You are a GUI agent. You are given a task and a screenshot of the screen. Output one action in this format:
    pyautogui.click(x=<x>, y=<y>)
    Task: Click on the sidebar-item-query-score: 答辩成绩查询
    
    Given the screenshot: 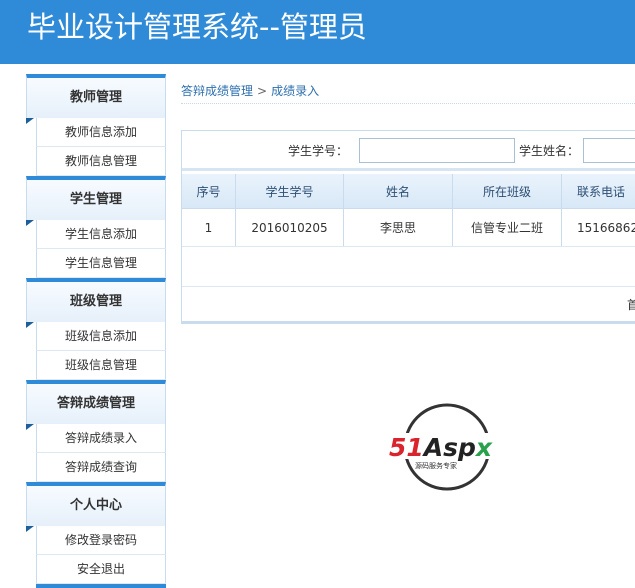 What is the action you would take?
    pyautogui.click(x=101, y=467)
    